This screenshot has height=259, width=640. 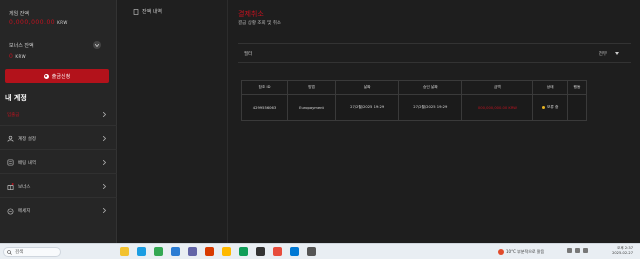 What do you see at coordinates (58, 139) in the screenshot?
I see `sidebar-item-account-settings: 계정 설정` at bounding box center [58, 139].